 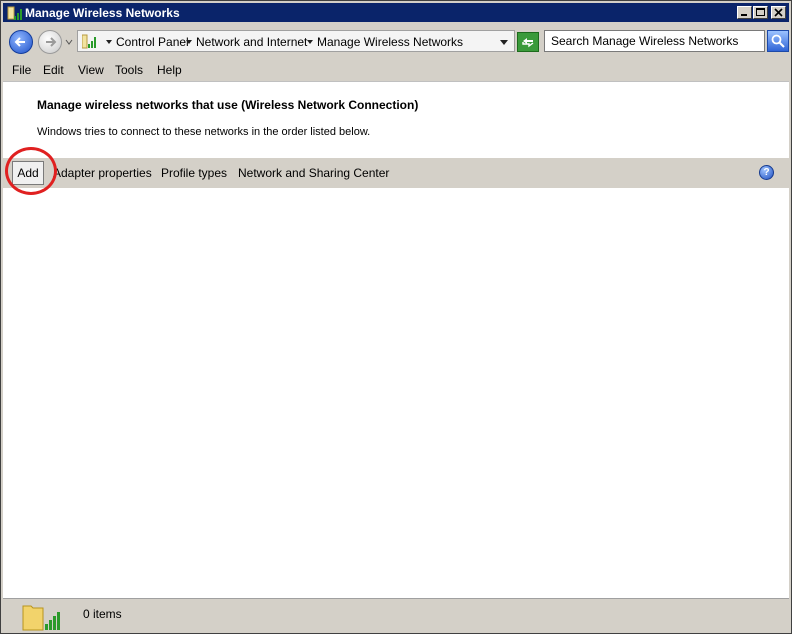 What do you see at coordinates (504, 42) in the screenshot?
I see `address-dropdown-icon` at bounding box center [504, 42].